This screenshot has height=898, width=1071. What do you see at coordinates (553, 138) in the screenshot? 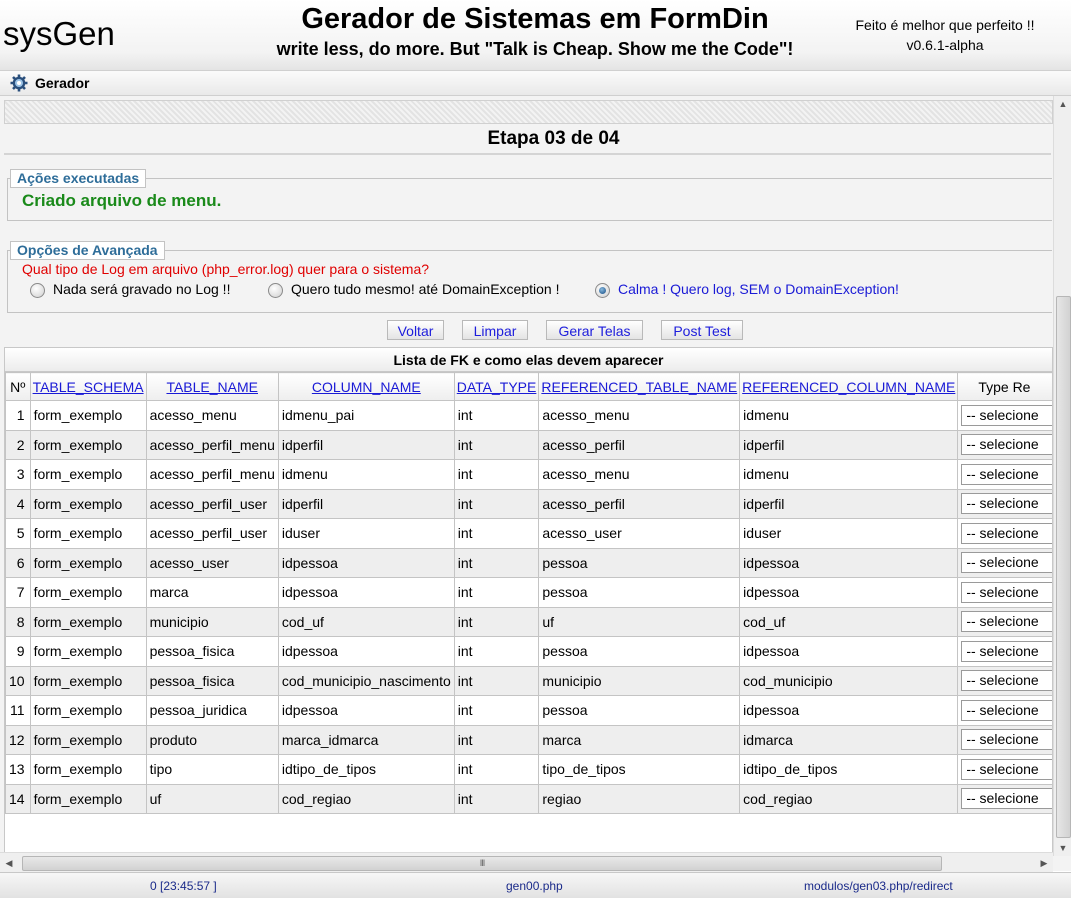
I see `step-title: Etapa 03 de 04` at bounding box center [553, 138].